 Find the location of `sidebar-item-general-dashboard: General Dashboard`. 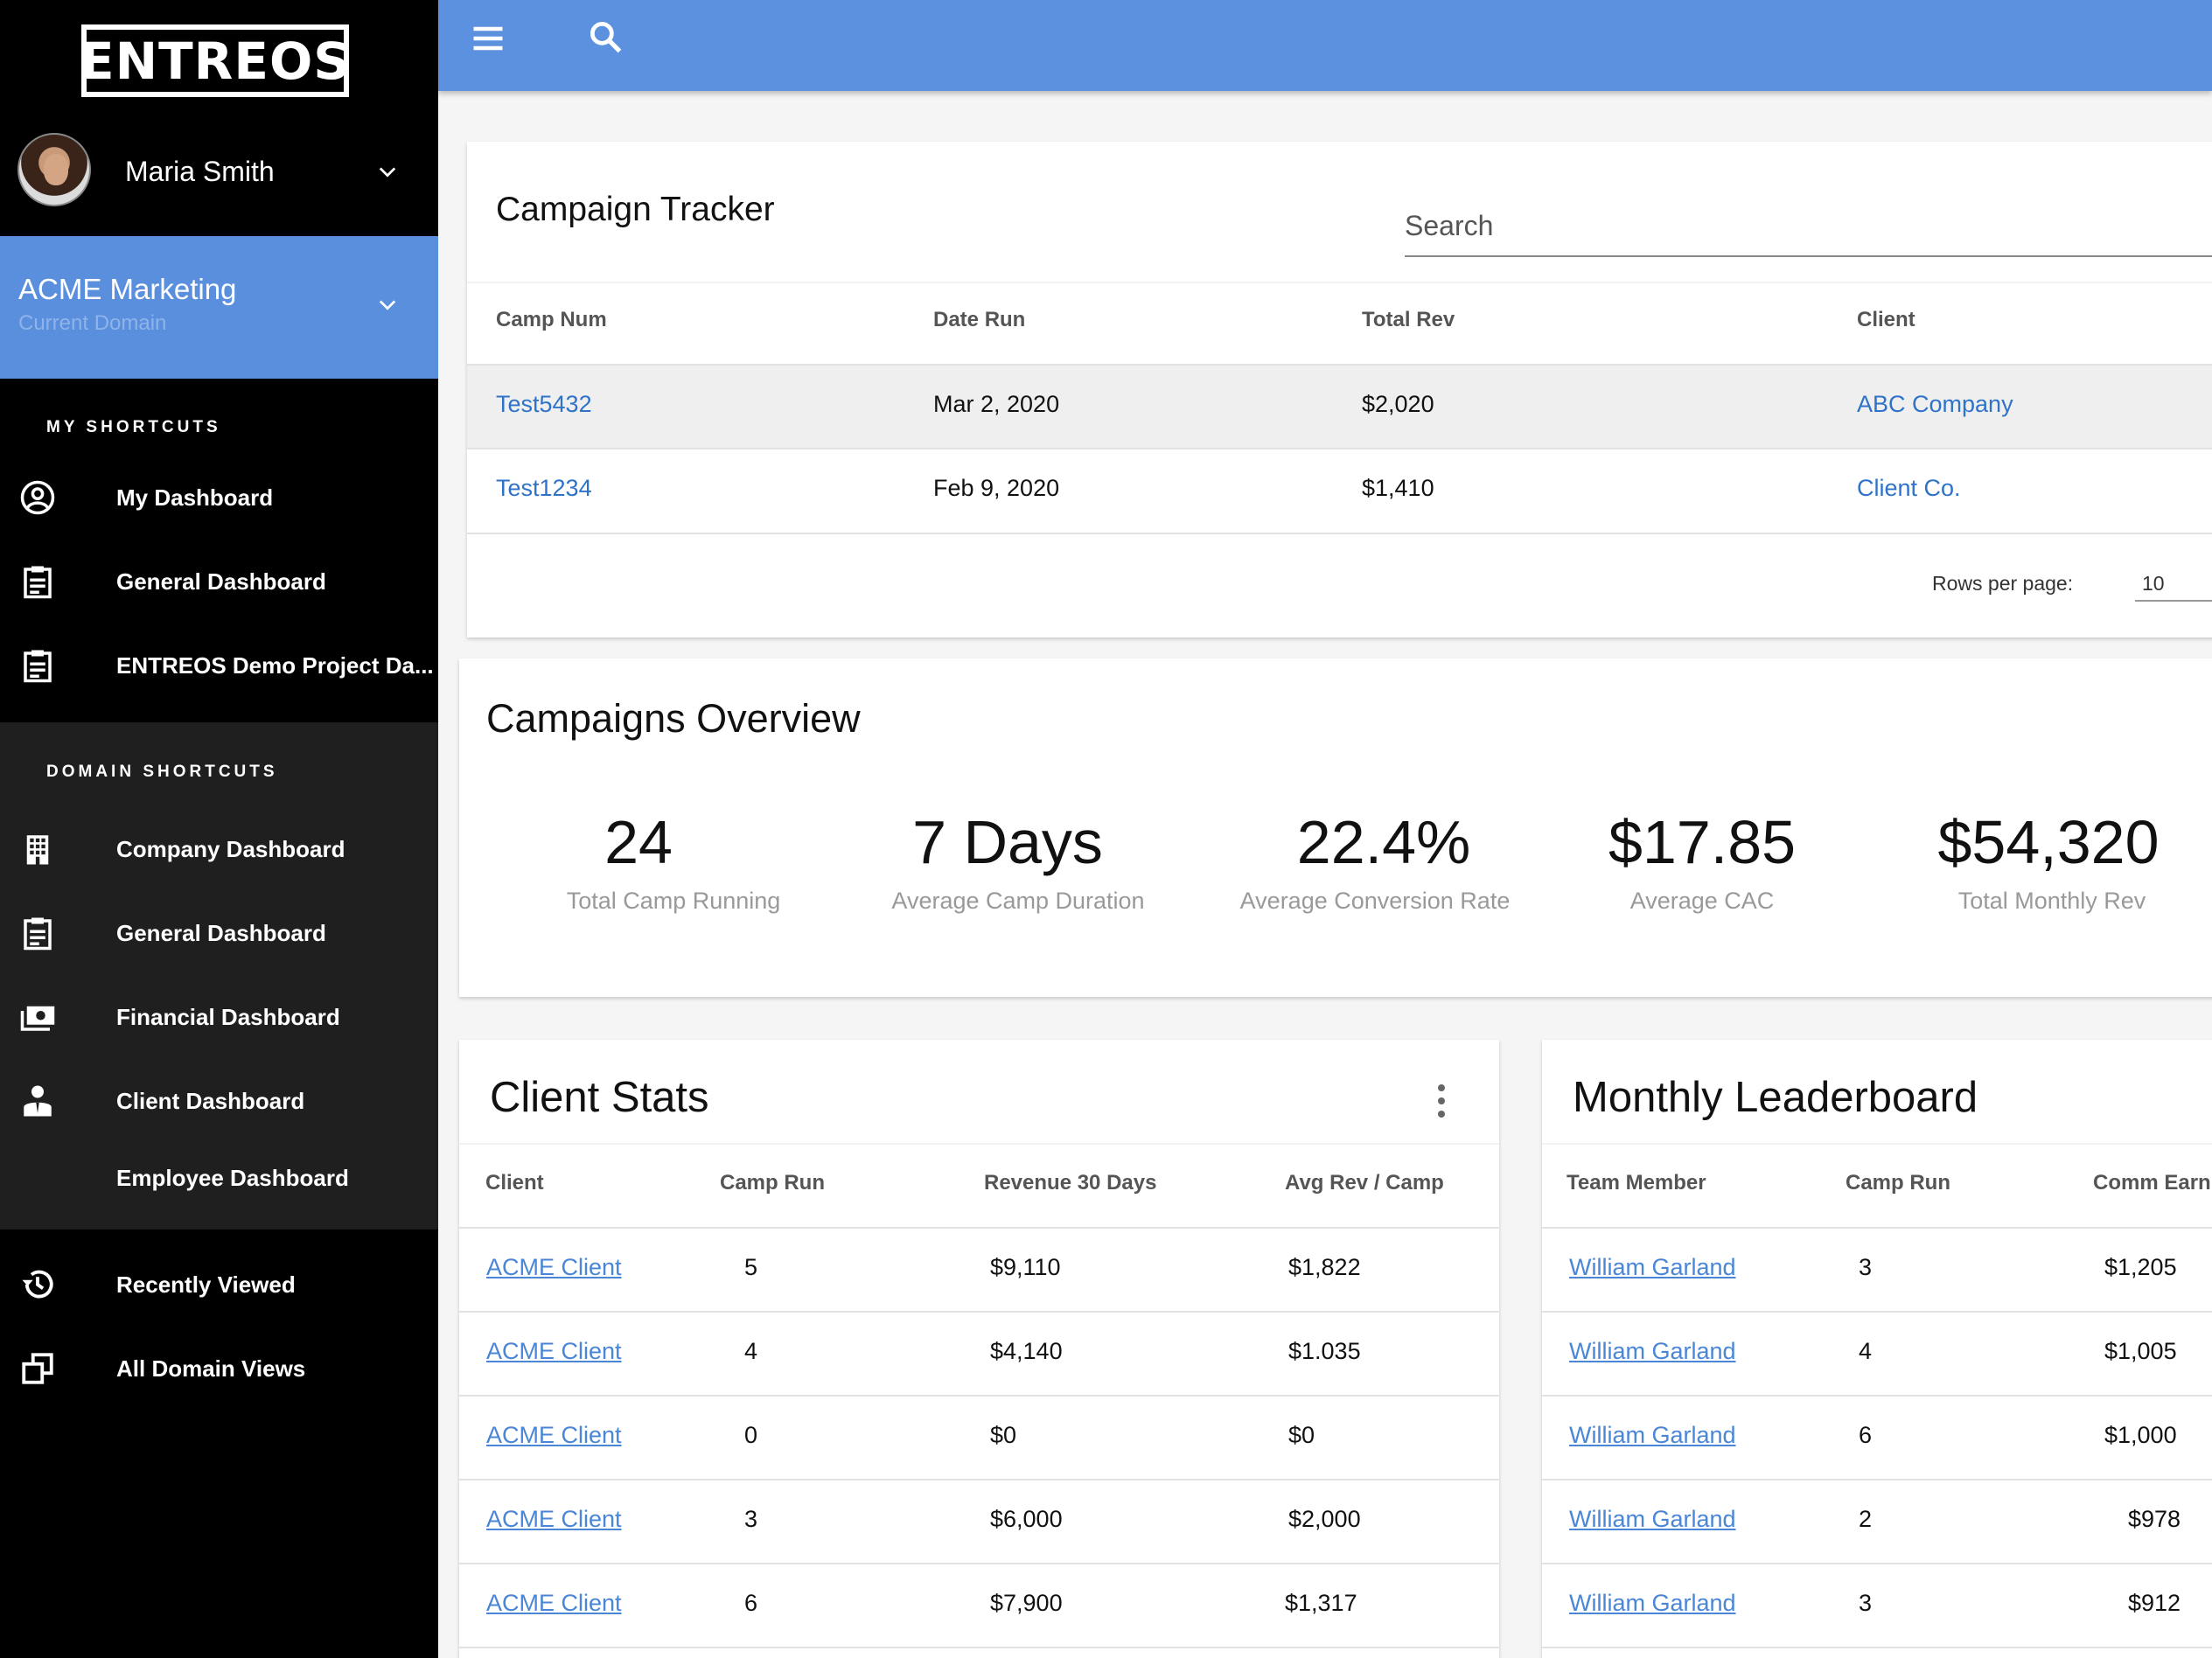

sidebar-item-general-dashboard: General Dashboard is located at coordinates (219, 581).